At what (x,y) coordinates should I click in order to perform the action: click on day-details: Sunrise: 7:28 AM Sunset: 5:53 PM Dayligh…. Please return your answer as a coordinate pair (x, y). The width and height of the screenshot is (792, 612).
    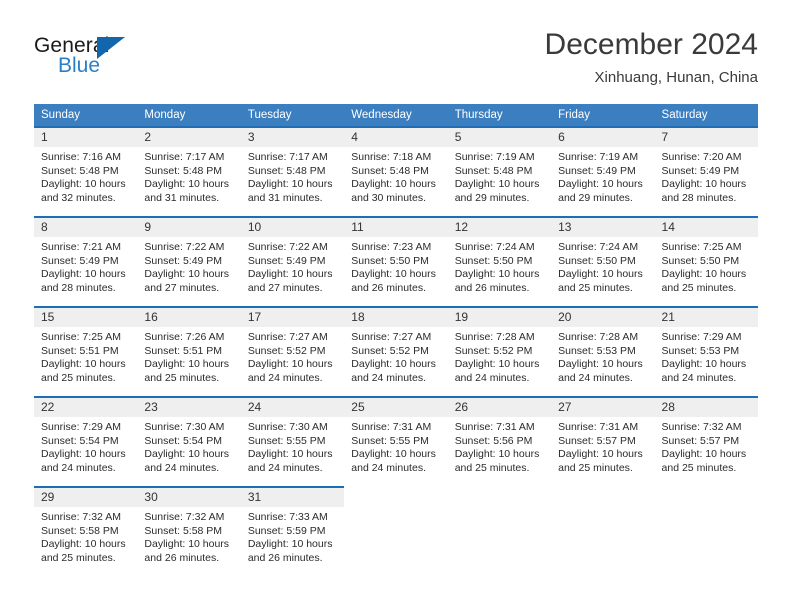
    Looking at the image, I should click on (602, 356).